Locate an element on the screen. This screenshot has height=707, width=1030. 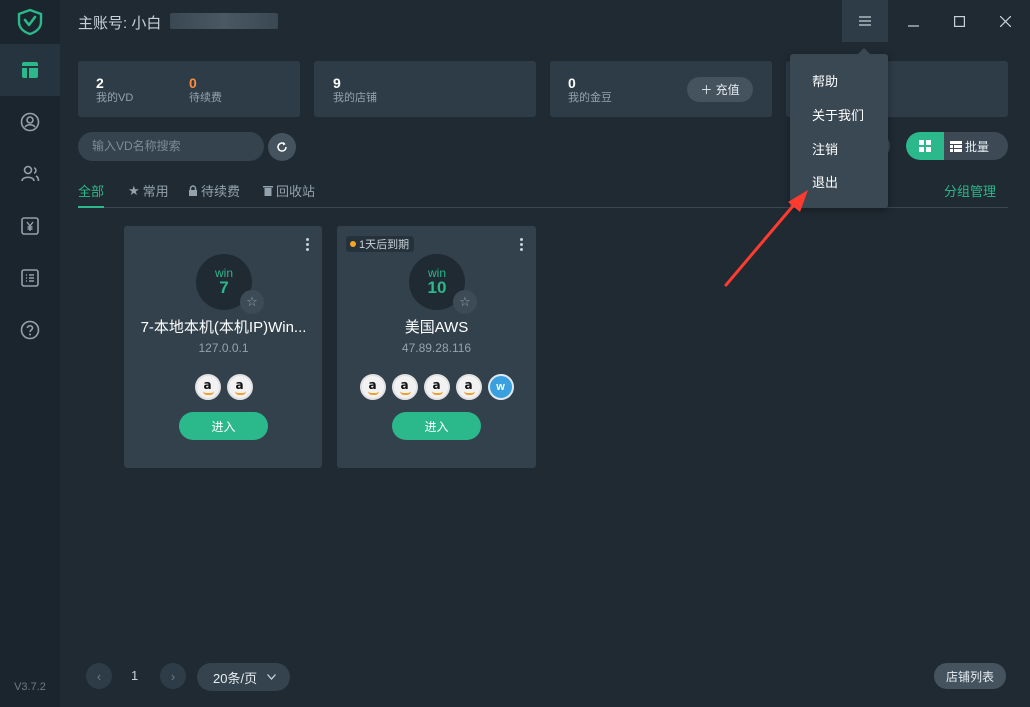
pending-count: 0 is located at coordinates (193, 83).